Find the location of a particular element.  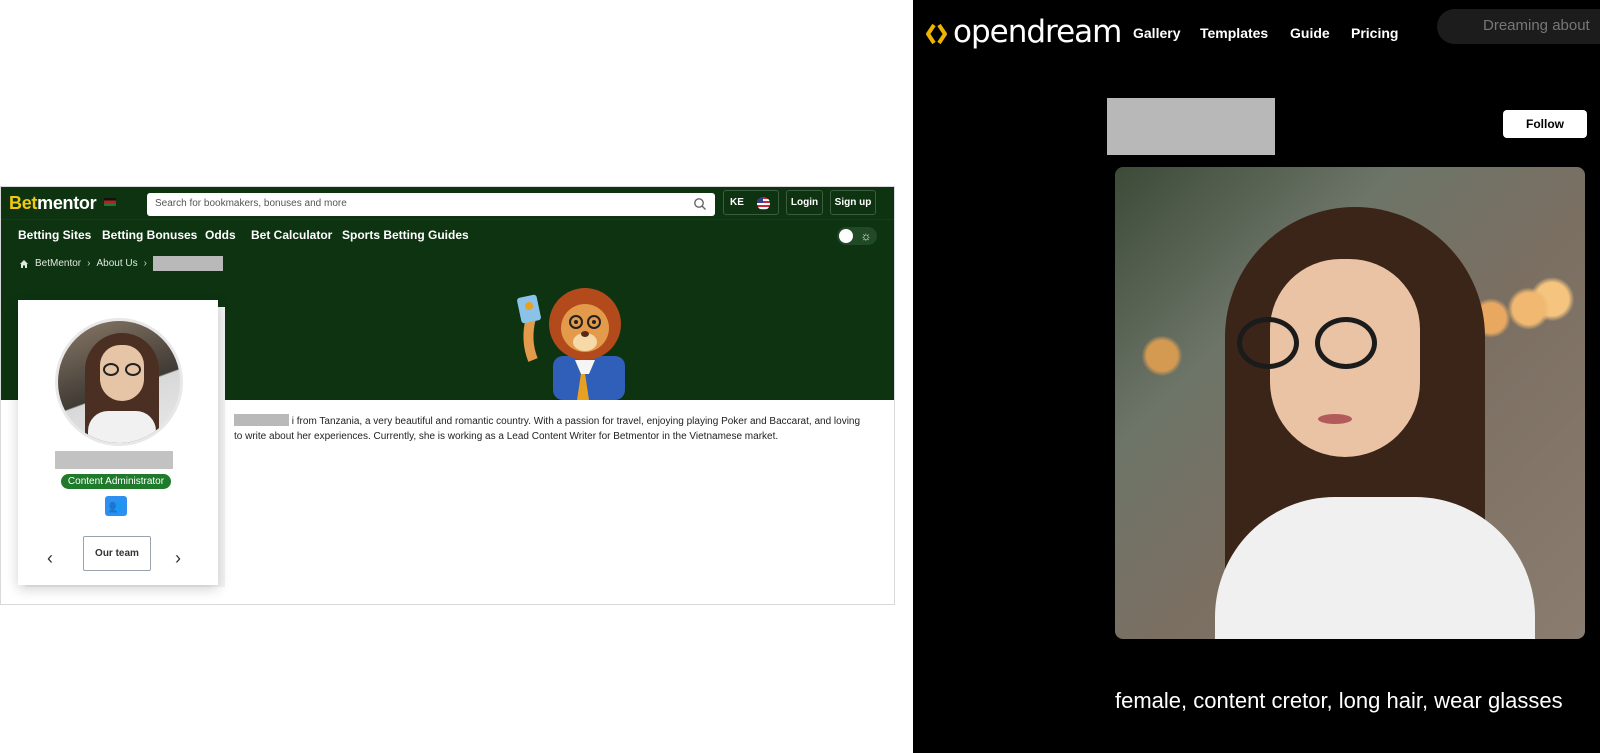

search-input: Search for bookmakers, bonuses and more is located at coordinates (431, 204).